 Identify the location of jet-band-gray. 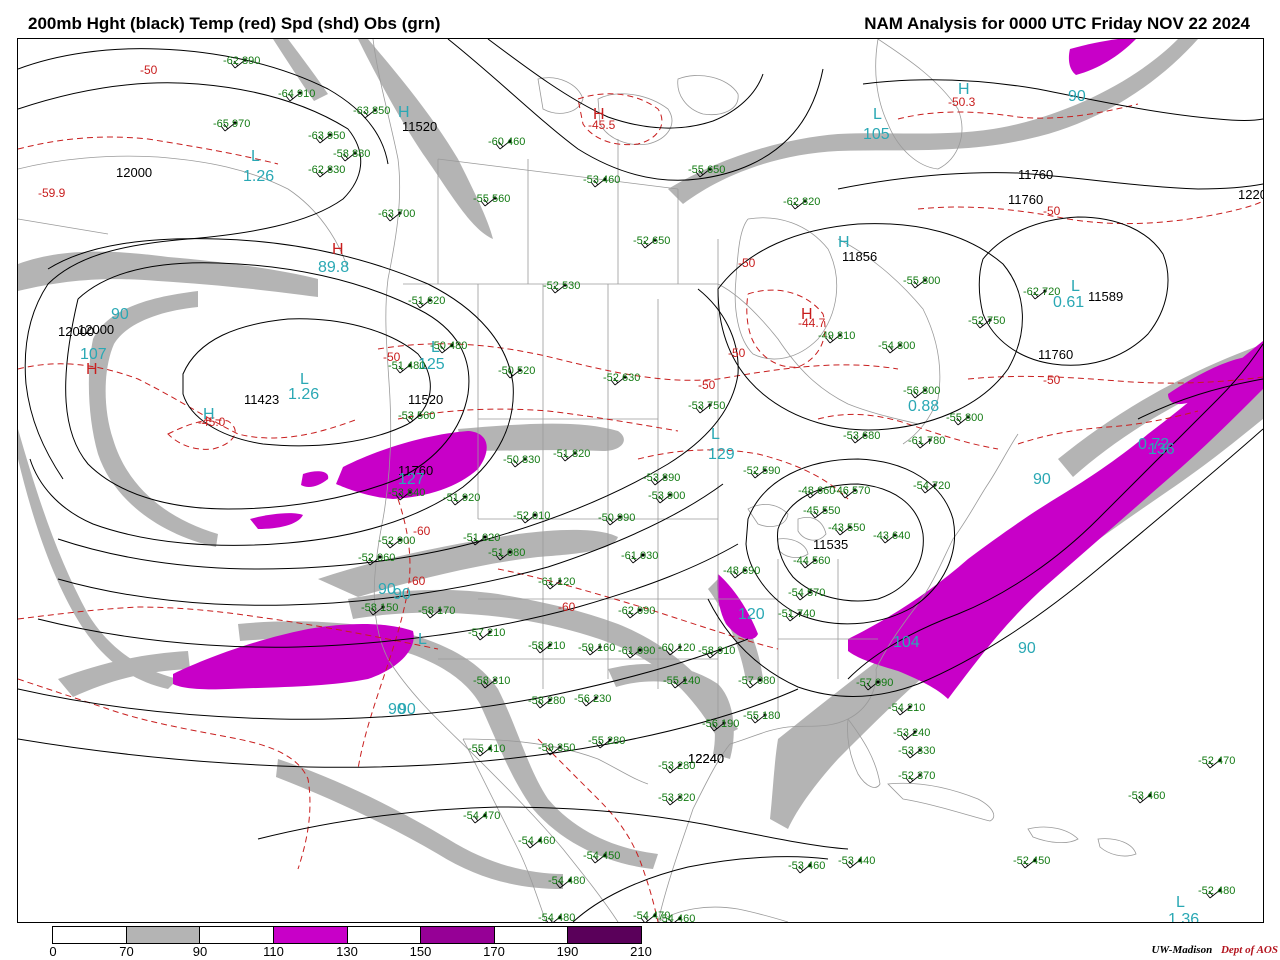
(168, 274).